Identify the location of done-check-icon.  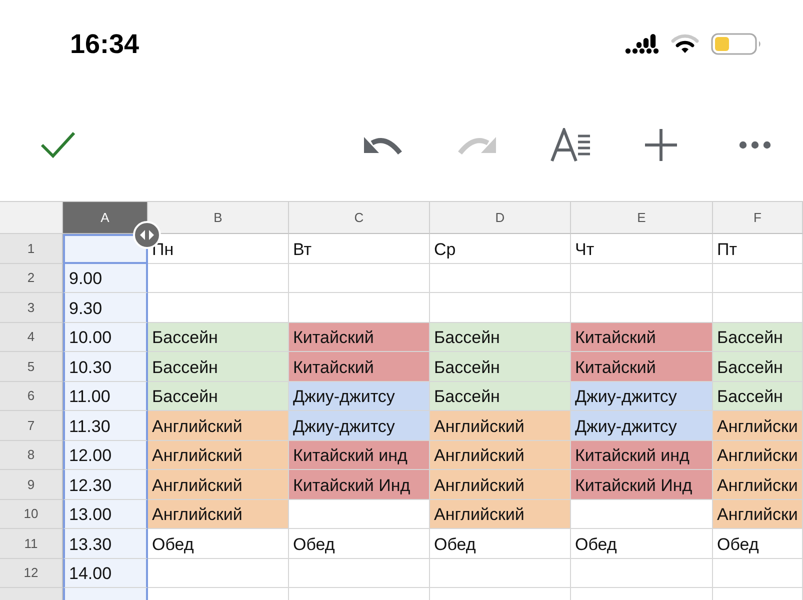
(58, 145).